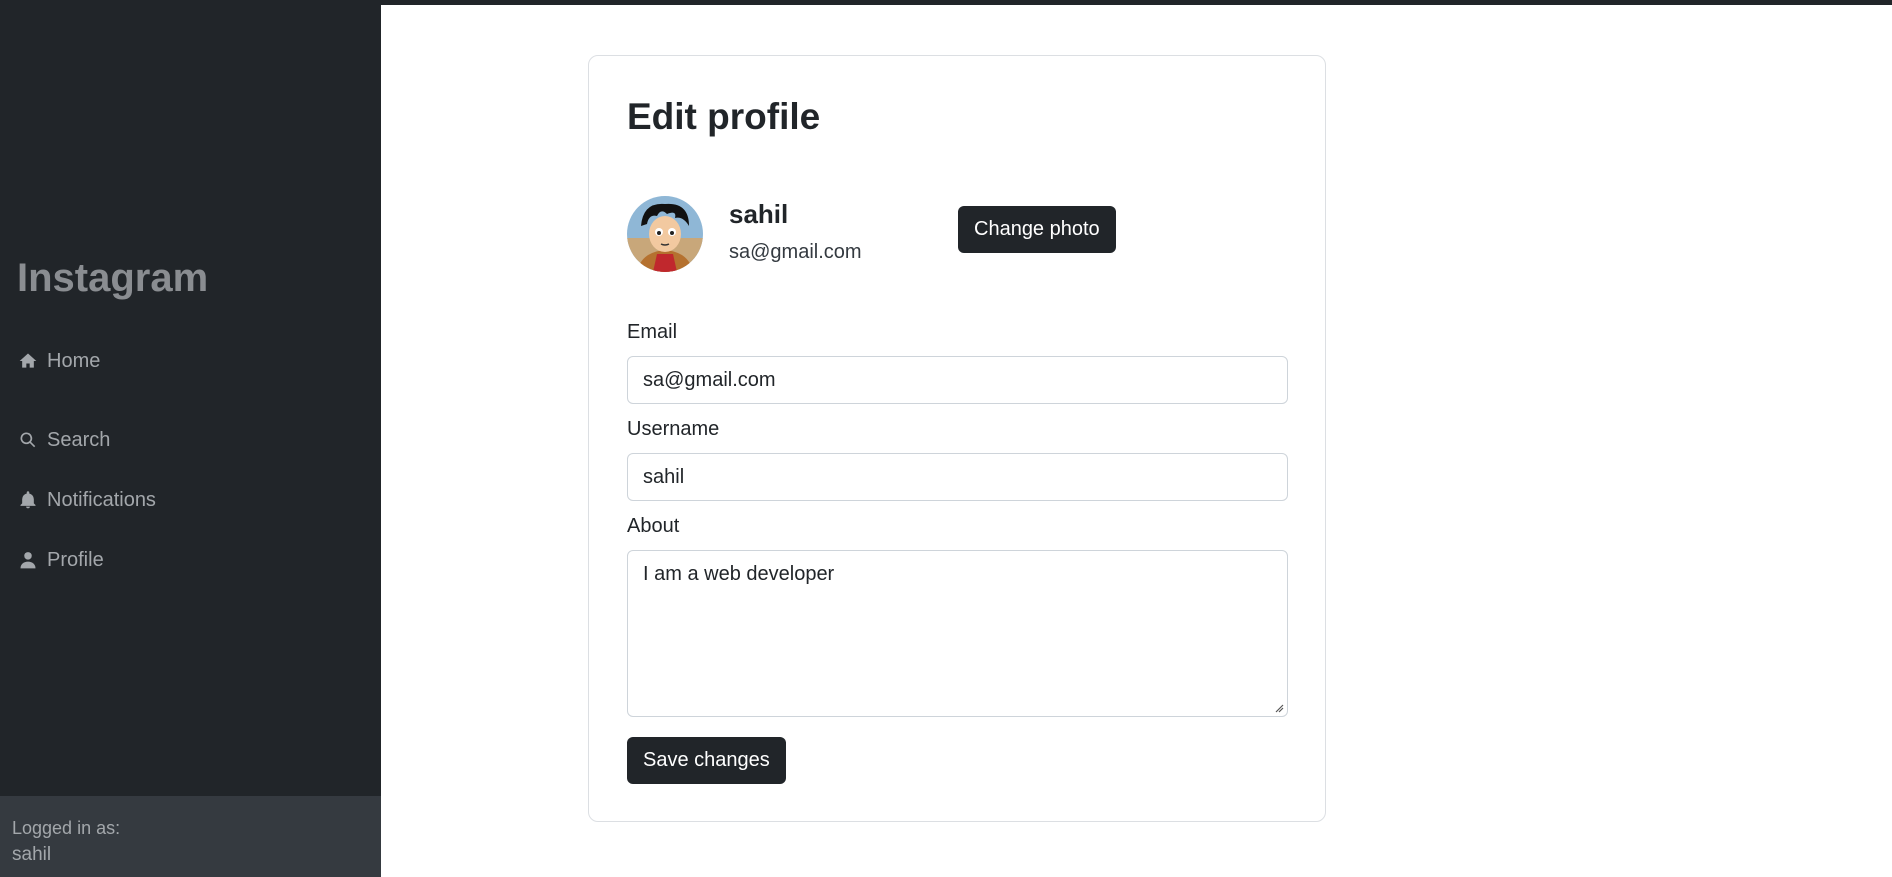 This screenshot has width=1892, height=877. What do you see at coordinates (957, 477) in the screenshot?
I see `username-field: sahil` at bounding box center [957, 477].